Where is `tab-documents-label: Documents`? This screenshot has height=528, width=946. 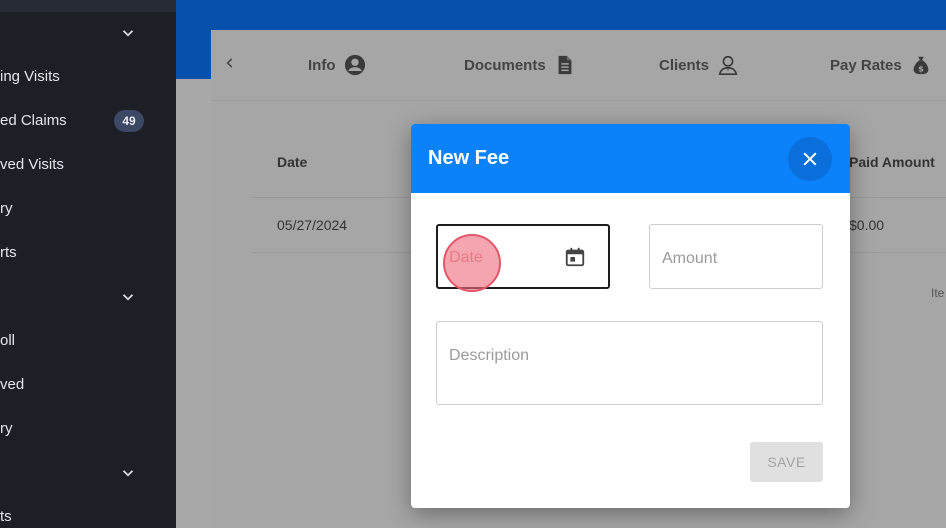
tab-documents-label: Documents is located at coordinates (505, 65).